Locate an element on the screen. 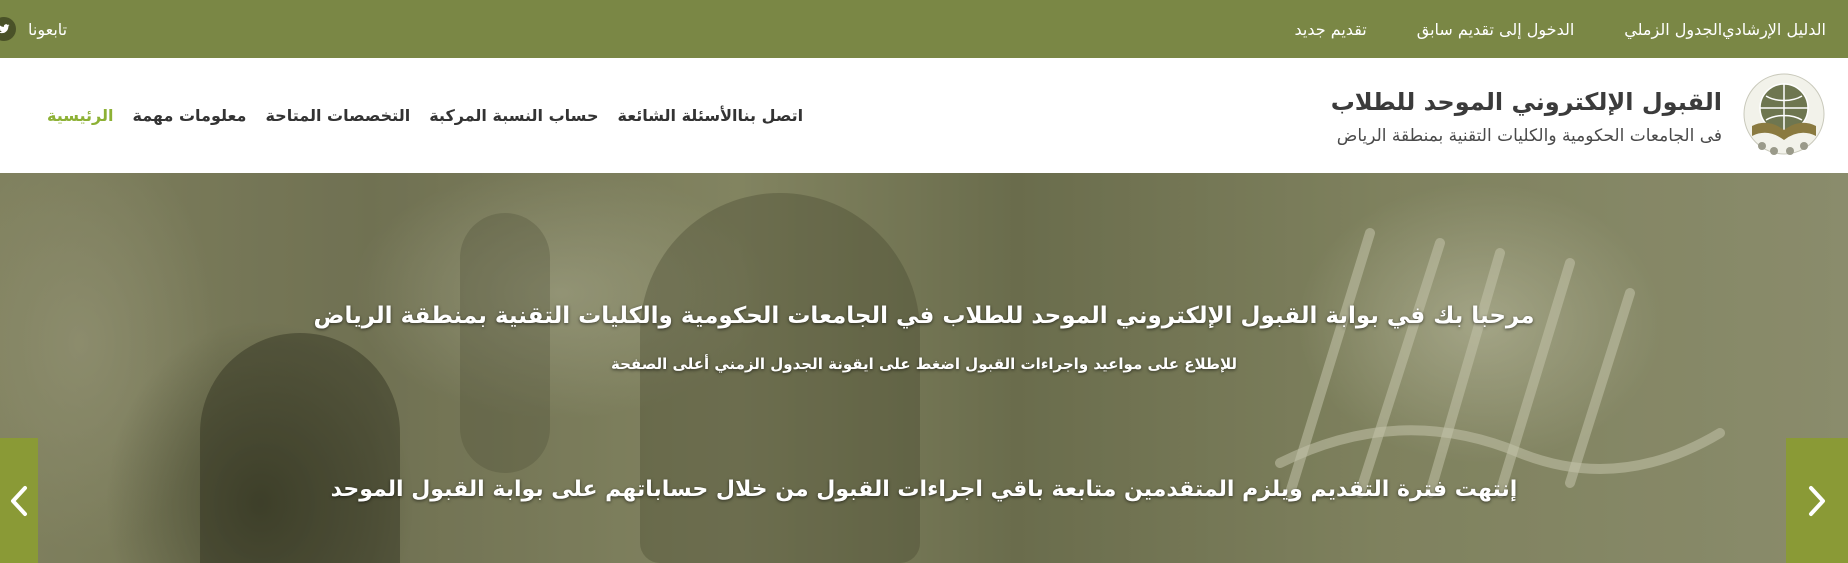 This screenshot has width=1848, height=563. nav-item-contact: اتصل بنا is located at coordinates (771, 115).